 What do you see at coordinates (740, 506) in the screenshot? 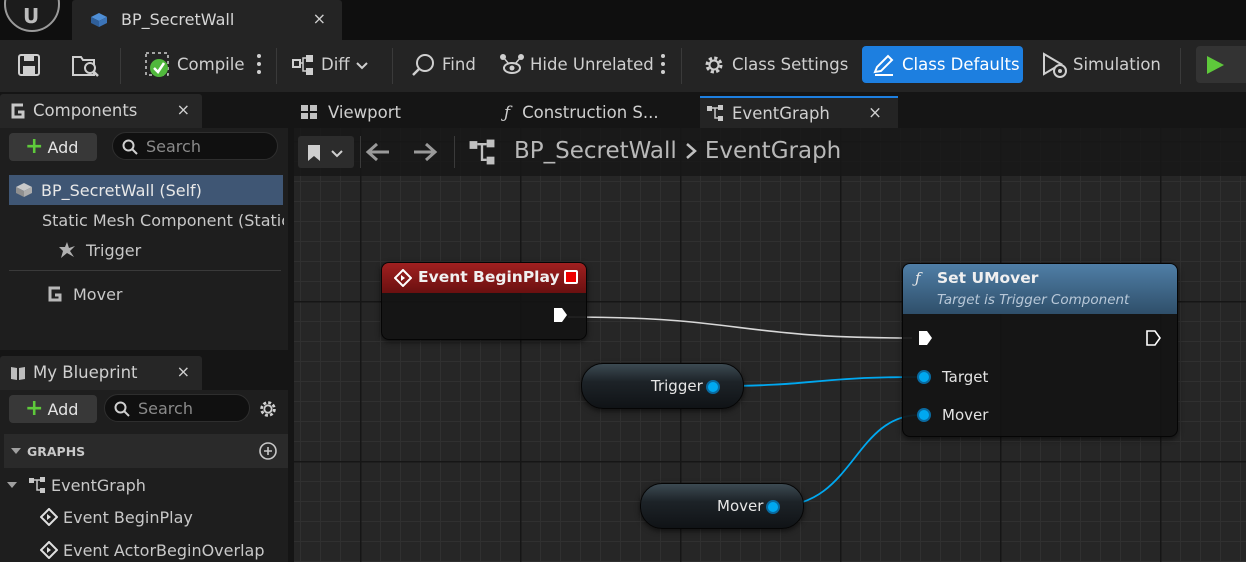
I see `variable-label: Mover` at bounding box center [740, 506].